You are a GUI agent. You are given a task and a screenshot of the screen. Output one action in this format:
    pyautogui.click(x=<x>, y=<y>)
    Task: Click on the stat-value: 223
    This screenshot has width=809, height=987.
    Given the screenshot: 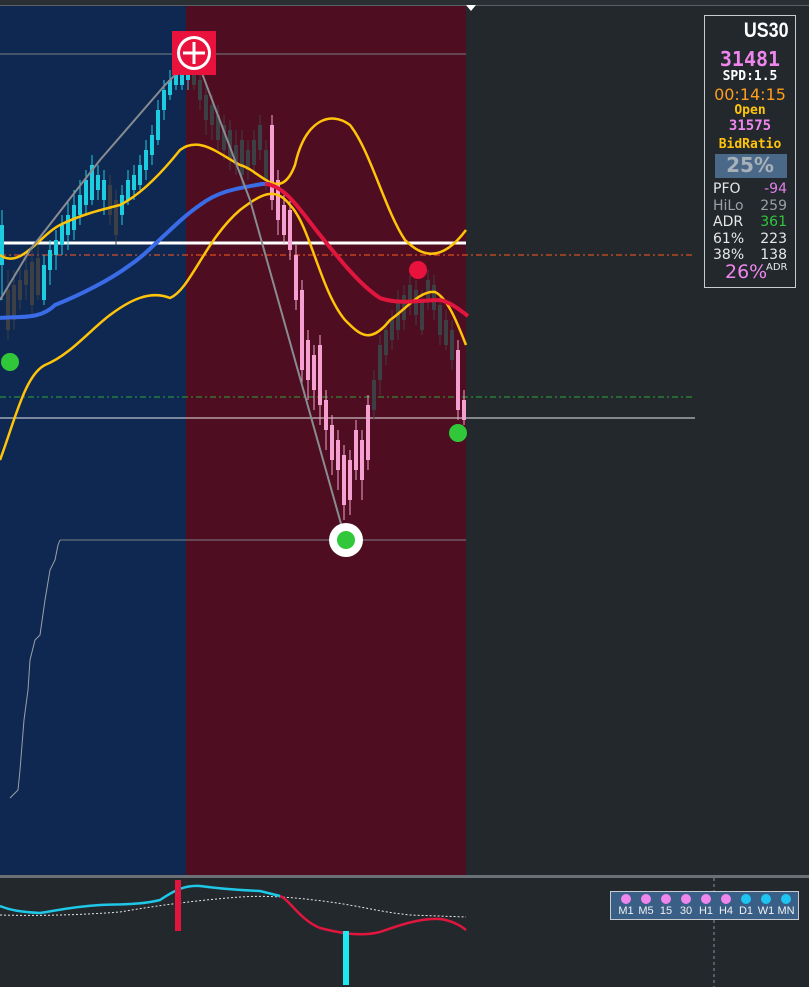 What is the action you would take?
    pyautogui.click(x=773, y=238)
    